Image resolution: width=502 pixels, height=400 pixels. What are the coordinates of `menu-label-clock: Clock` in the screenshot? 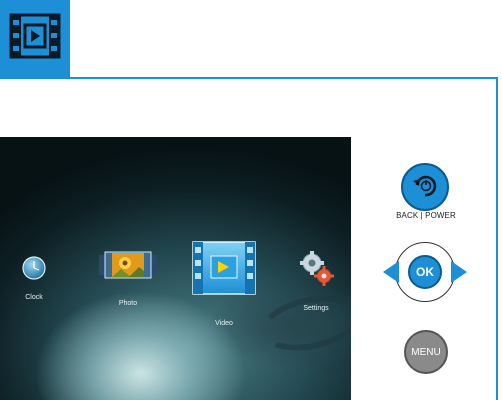 It's located at (34, 297).